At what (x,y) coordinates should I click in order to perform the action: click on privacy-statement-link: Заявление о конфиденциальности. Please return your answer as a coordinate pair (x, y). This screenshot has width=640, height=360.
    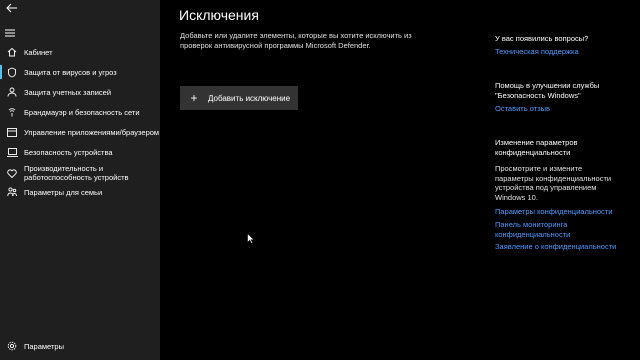
    Looking at the image, I should click on (555, 247).